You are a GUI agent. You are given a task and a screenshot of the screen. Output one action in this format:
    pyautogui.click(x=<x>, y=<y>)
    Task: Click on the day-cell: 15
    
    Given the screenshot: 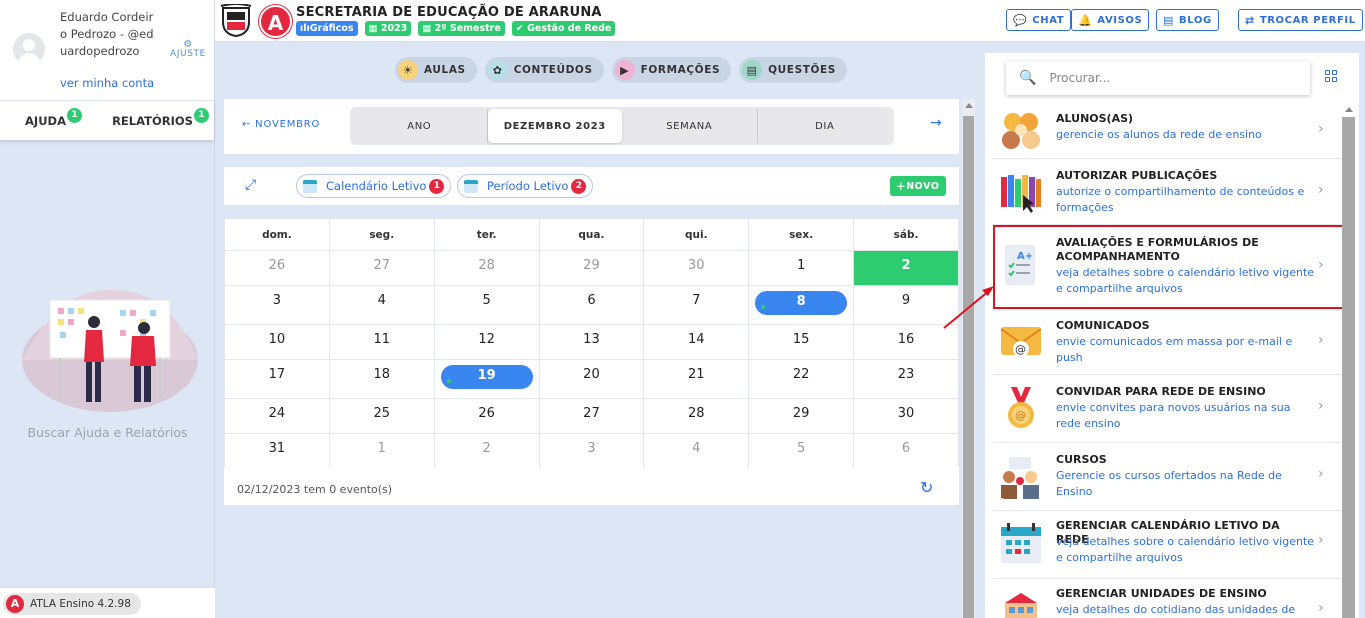 What is the action you would take?
    pyautogui.click(x=801, y=342)
    